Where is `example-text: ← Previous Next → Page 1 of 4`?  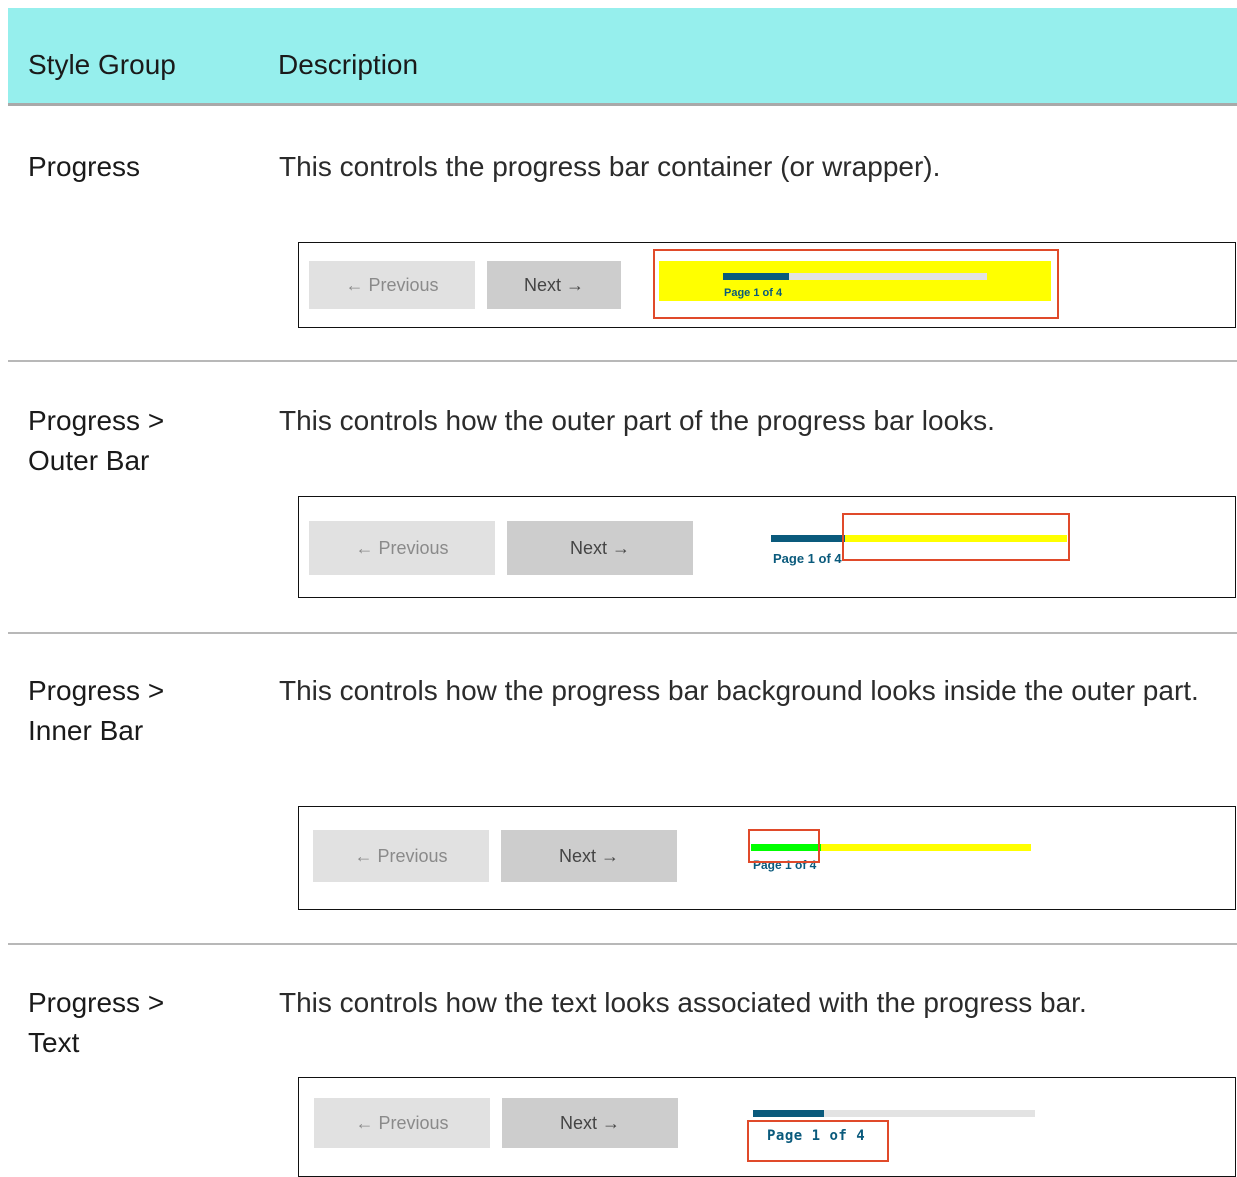 example-text: ← Previous Next → Page 1 of 4 is located at coordinates (767, 1127).